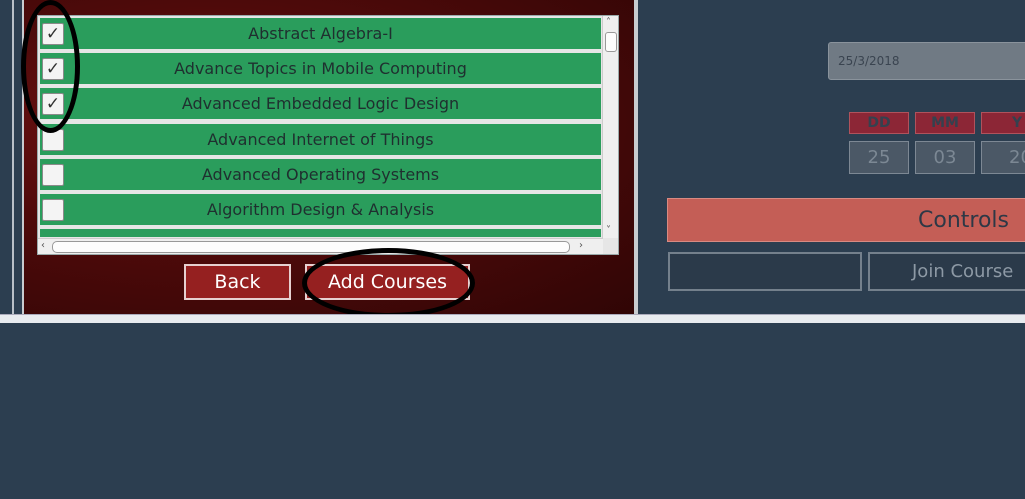  Describe the element at coordinates (611, 42) in the screenshot. I see `vertical-scroll-thumb` at that location.